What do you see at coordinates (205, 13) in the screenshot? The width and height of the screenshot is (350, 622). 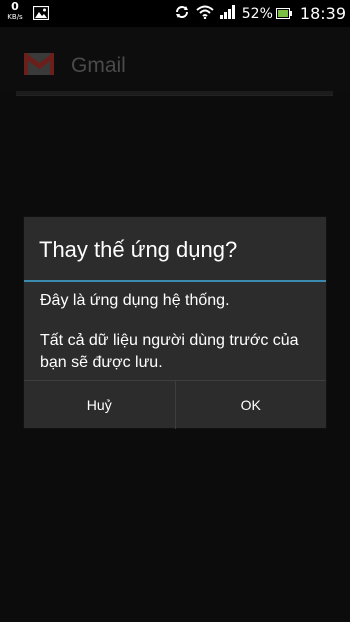 I see `wifi-icon` at bounding box center [205, 13].